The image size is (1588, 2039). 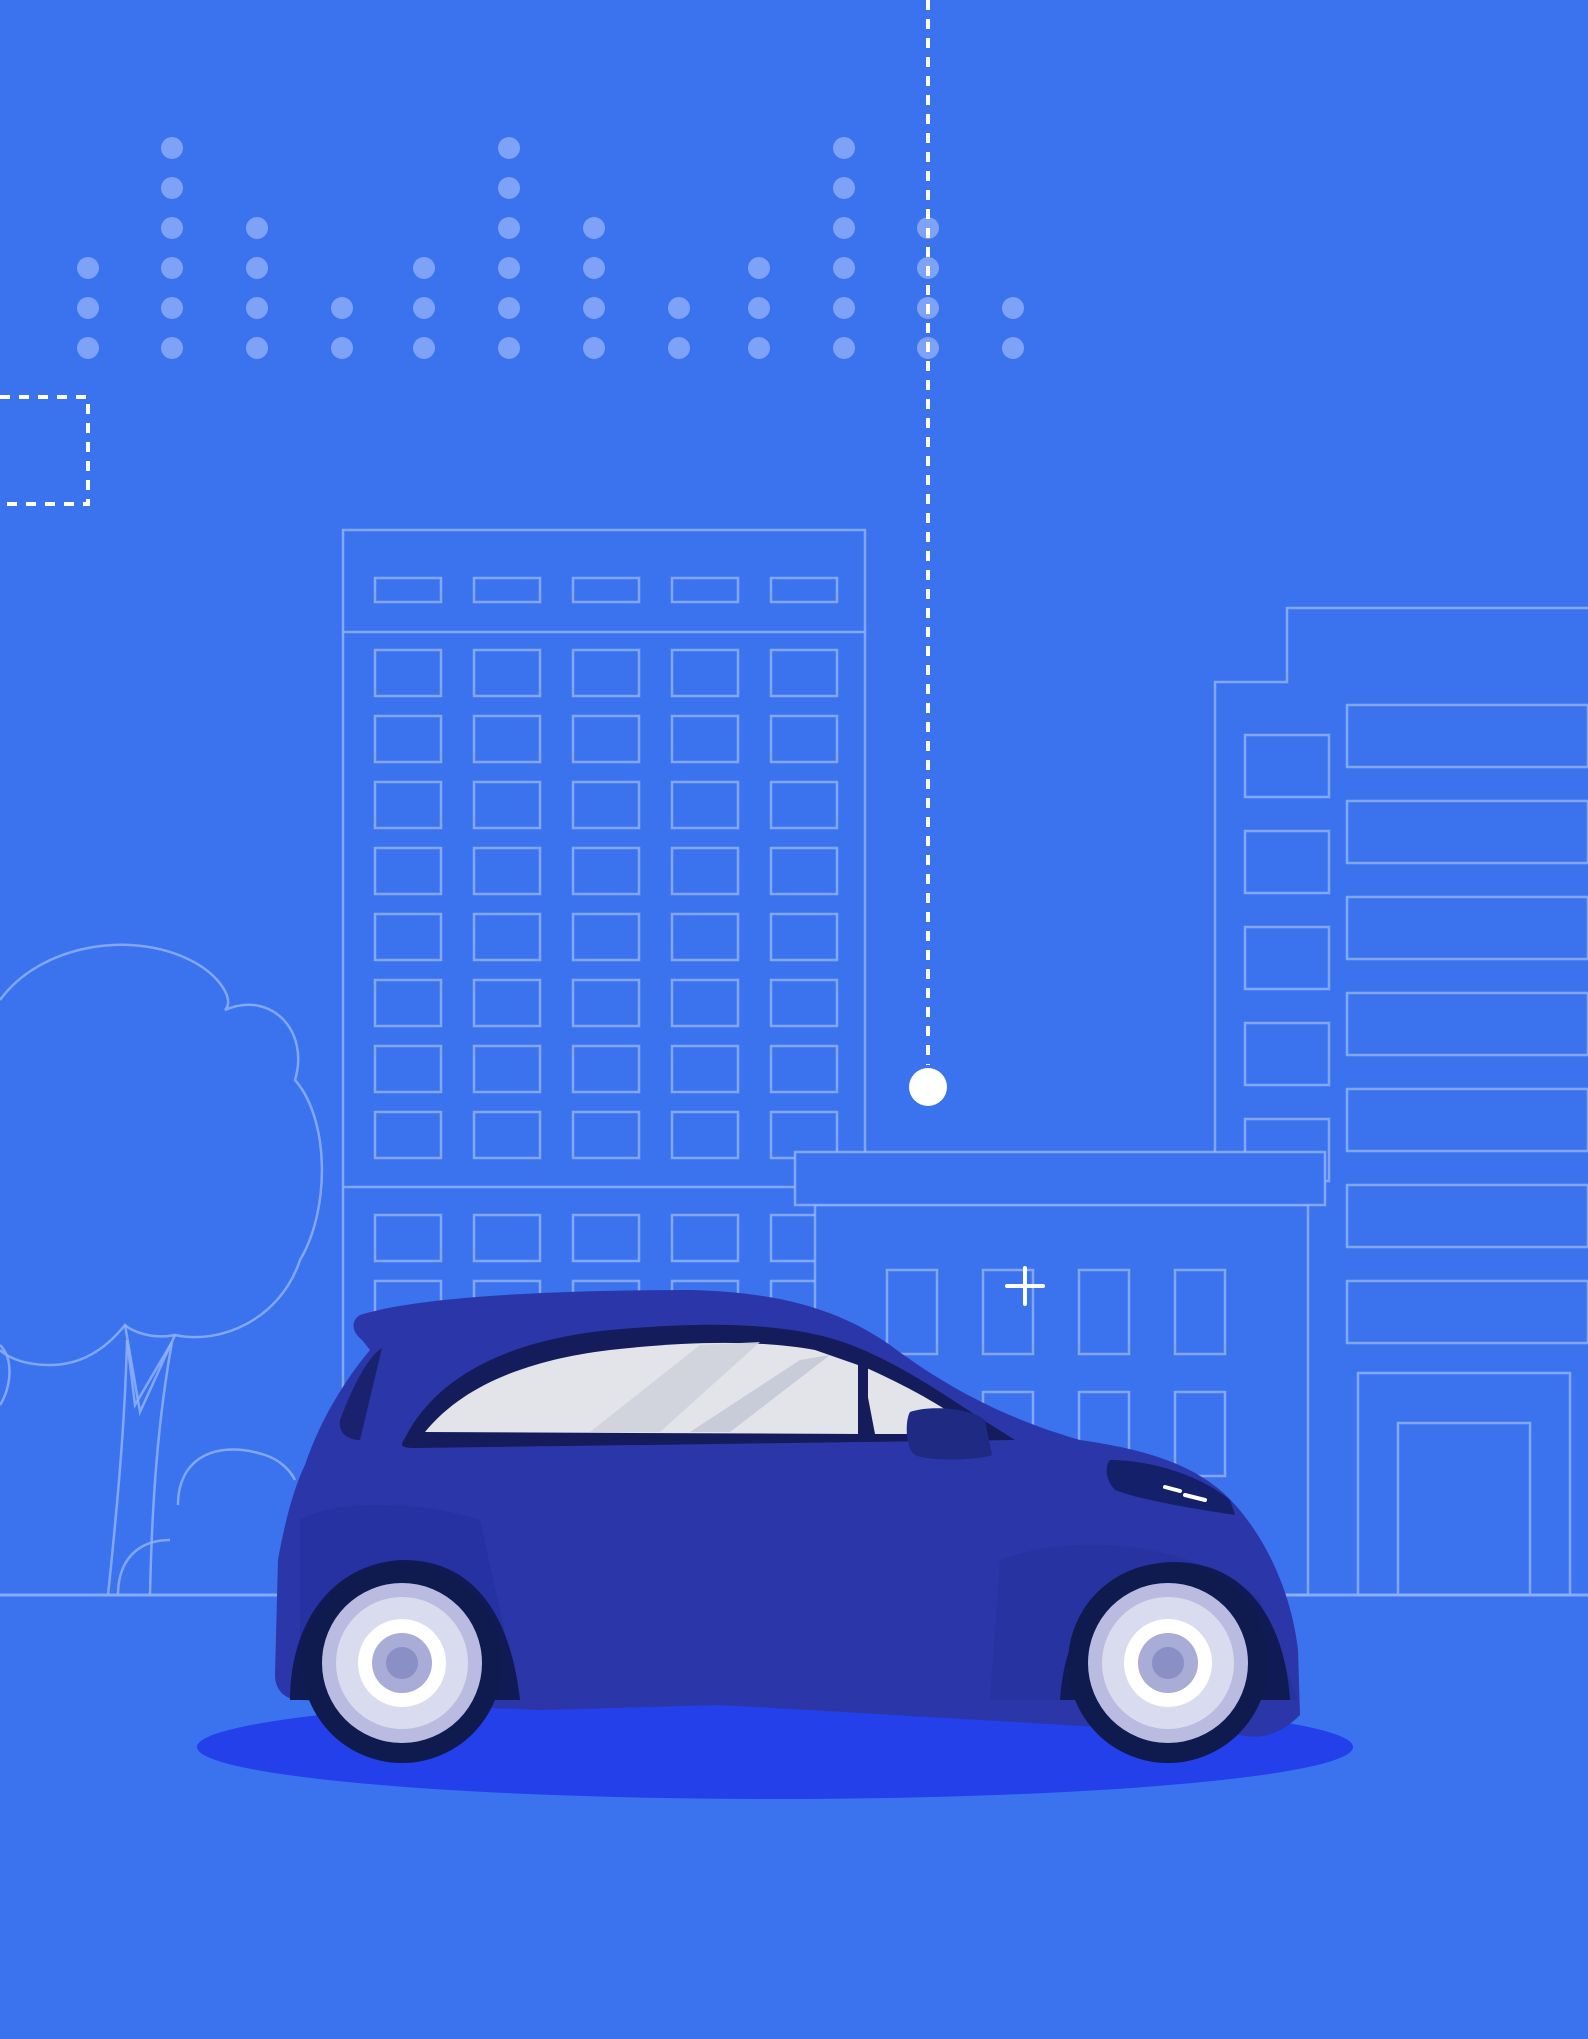 What do you see at coordinates (402, 1663) in the screenshot?
I see `rear-wheel` at bounding box center [402, 1663].